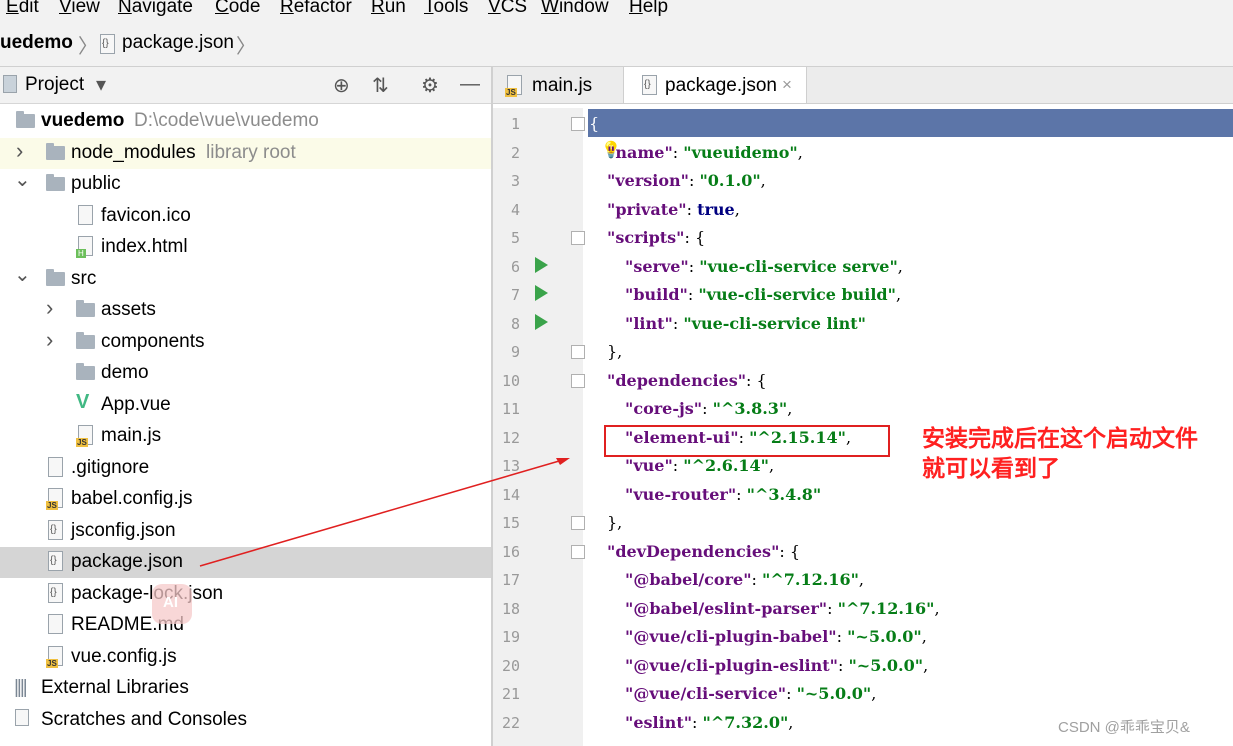  I want to click on tree-item-vuedemo: vuedemo D:\code\vue\vuedemo, so click(245, 121).